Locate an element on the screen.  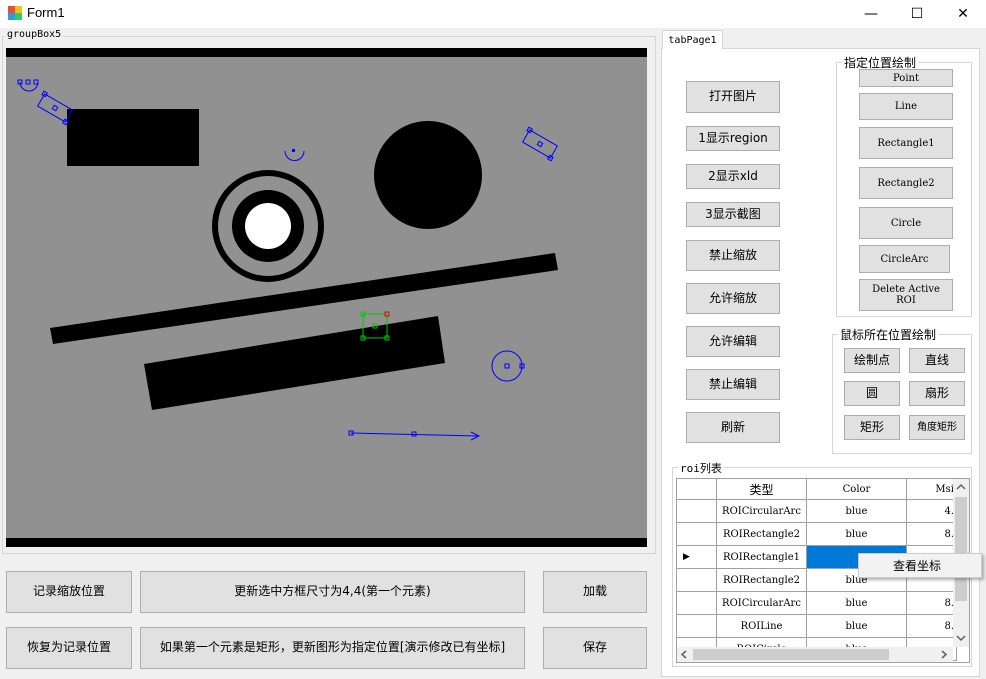
draw-rectangle2-button: Rectangle2 is located at coordinates (906, 183).